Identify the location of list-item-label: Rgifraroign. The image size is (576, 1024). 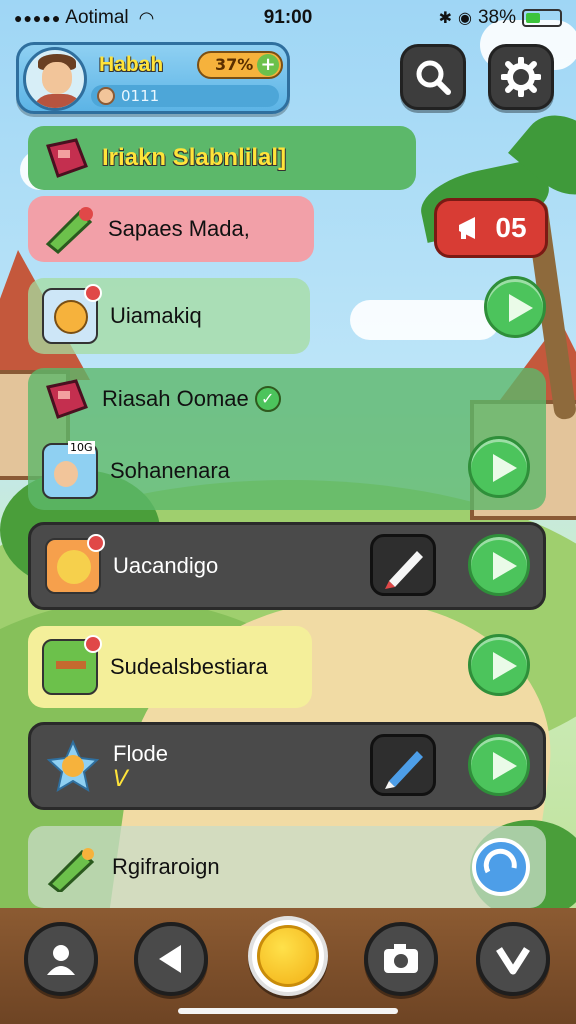
(166, 866).